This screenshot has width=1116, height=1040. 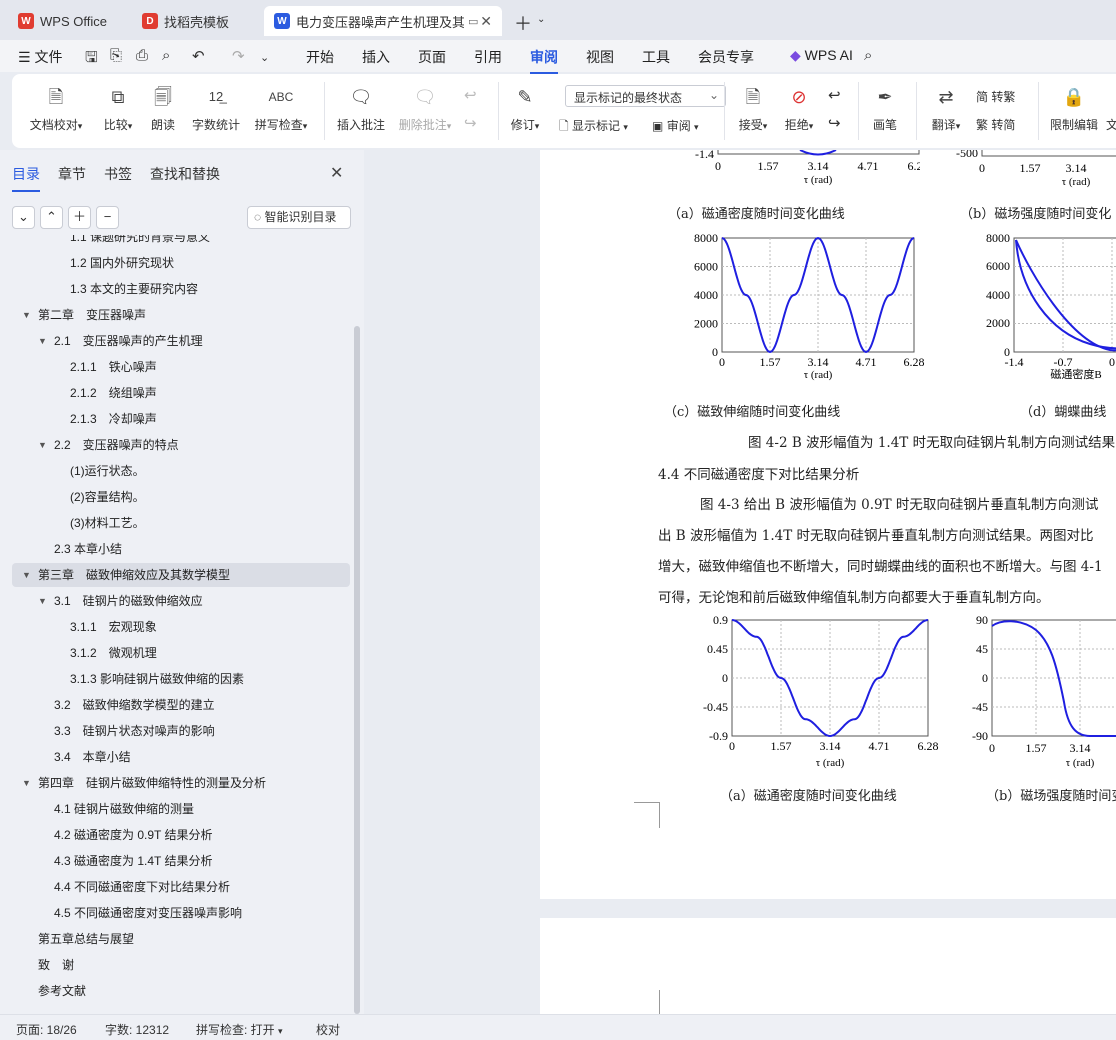 I want to click on toc-item: 2.3 本章小结, so click(x=181, y=549).